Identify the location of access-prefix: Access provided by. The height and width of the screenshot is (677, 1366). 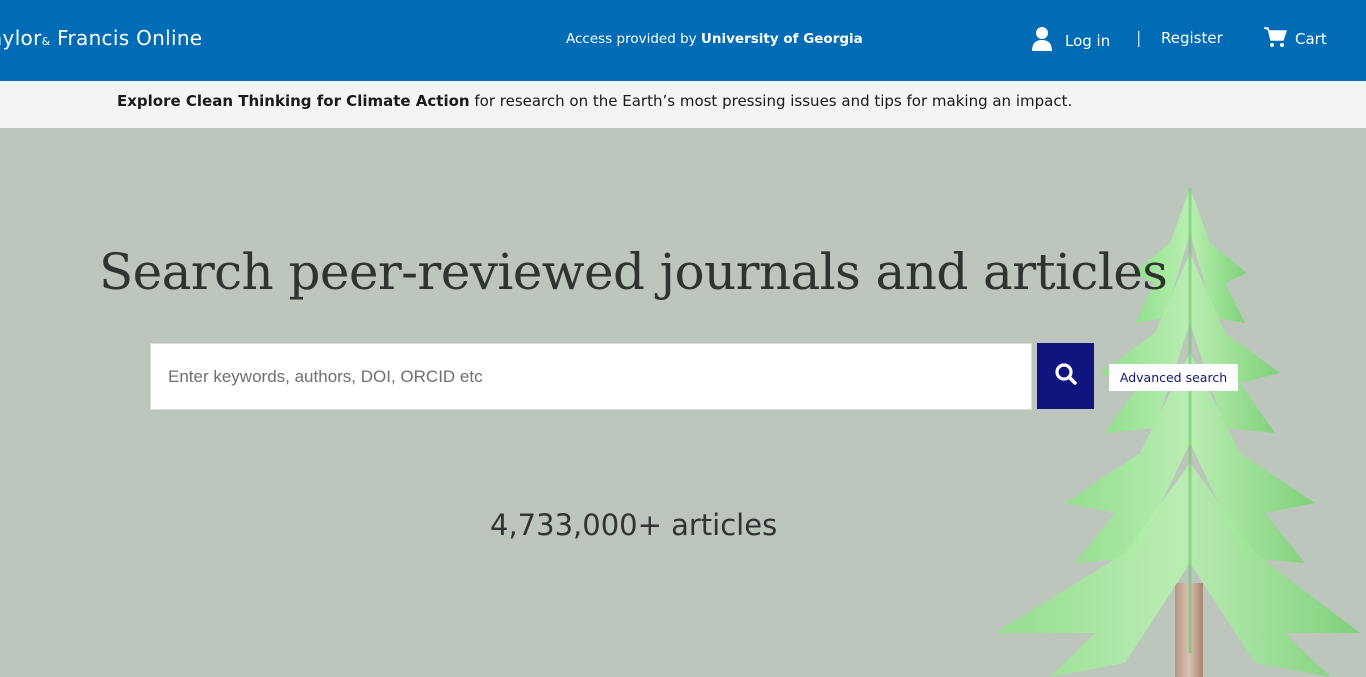
(633, 39).